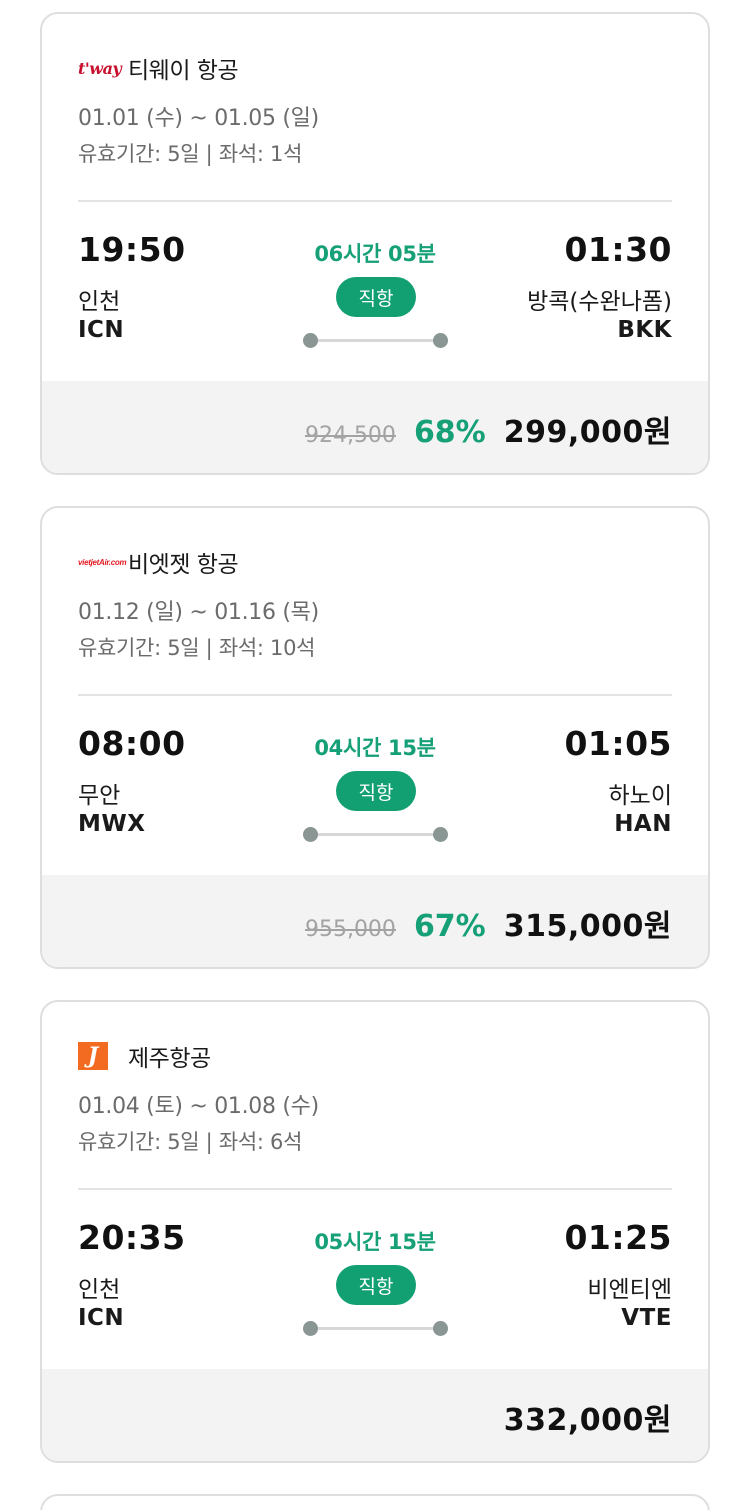 The height and width of the screenshot is (1510, 750). I want to click on price-bar: 924,500 68% 299,000원, so click(375, 427).